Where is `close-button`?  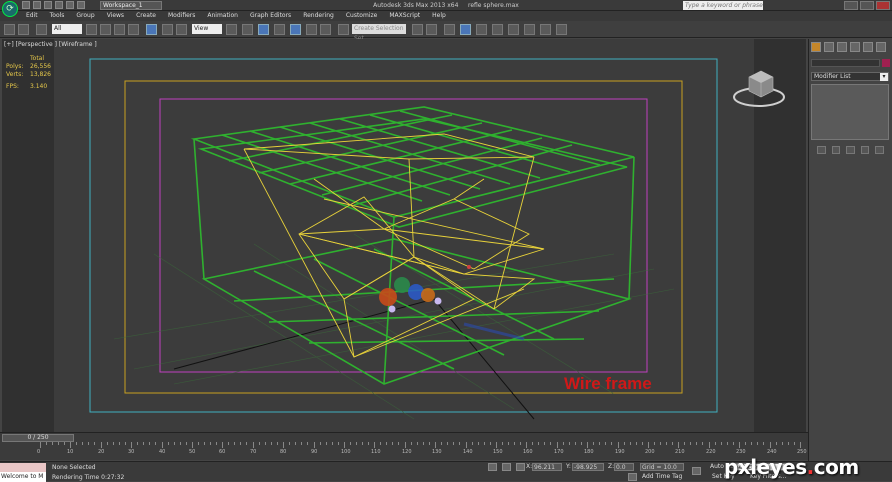 close-button is located at coordinates (883, 5).